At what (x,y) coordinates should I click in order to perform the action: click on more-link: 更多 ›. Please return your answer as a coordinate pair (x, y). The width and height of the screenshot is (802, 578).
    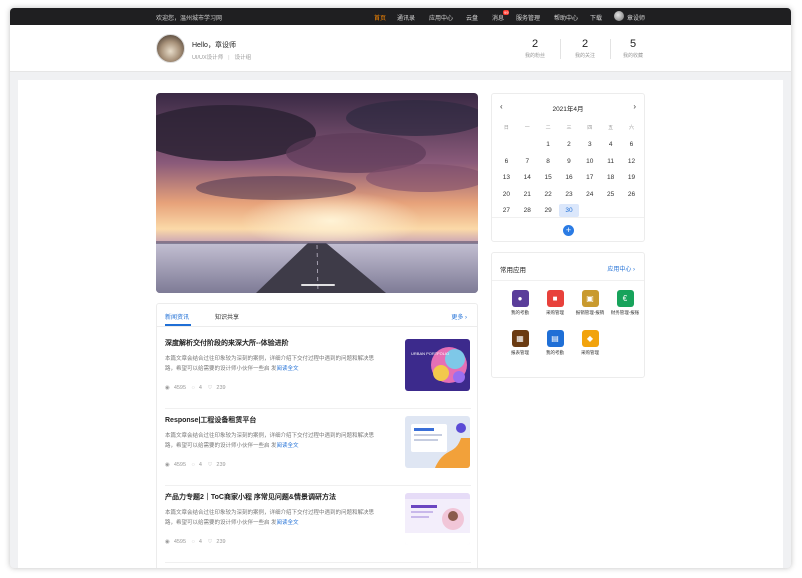
    Looking at the image, I should click on (459, 316).